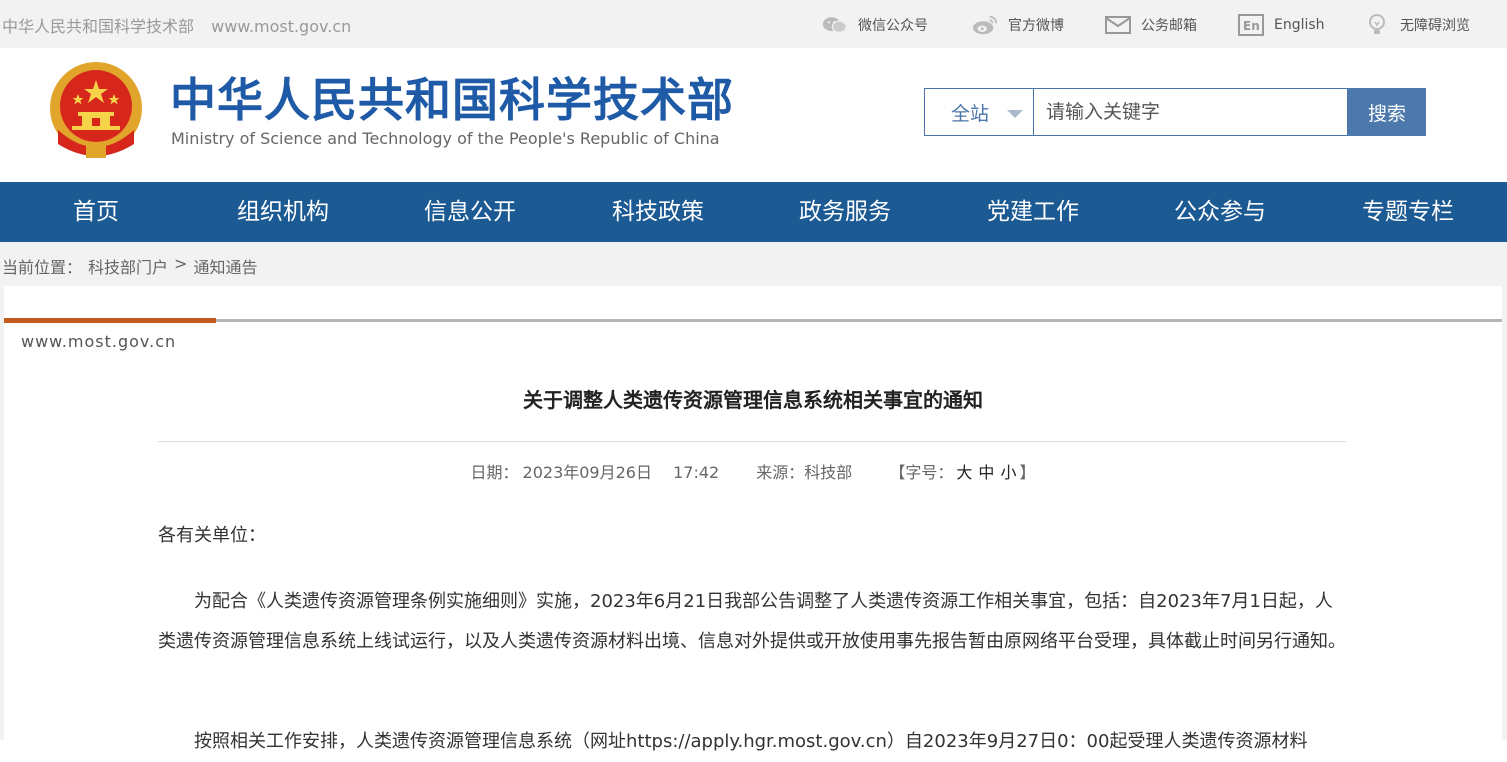  I want to click on article-salutation: 各有关单位：, so click(212, 535).